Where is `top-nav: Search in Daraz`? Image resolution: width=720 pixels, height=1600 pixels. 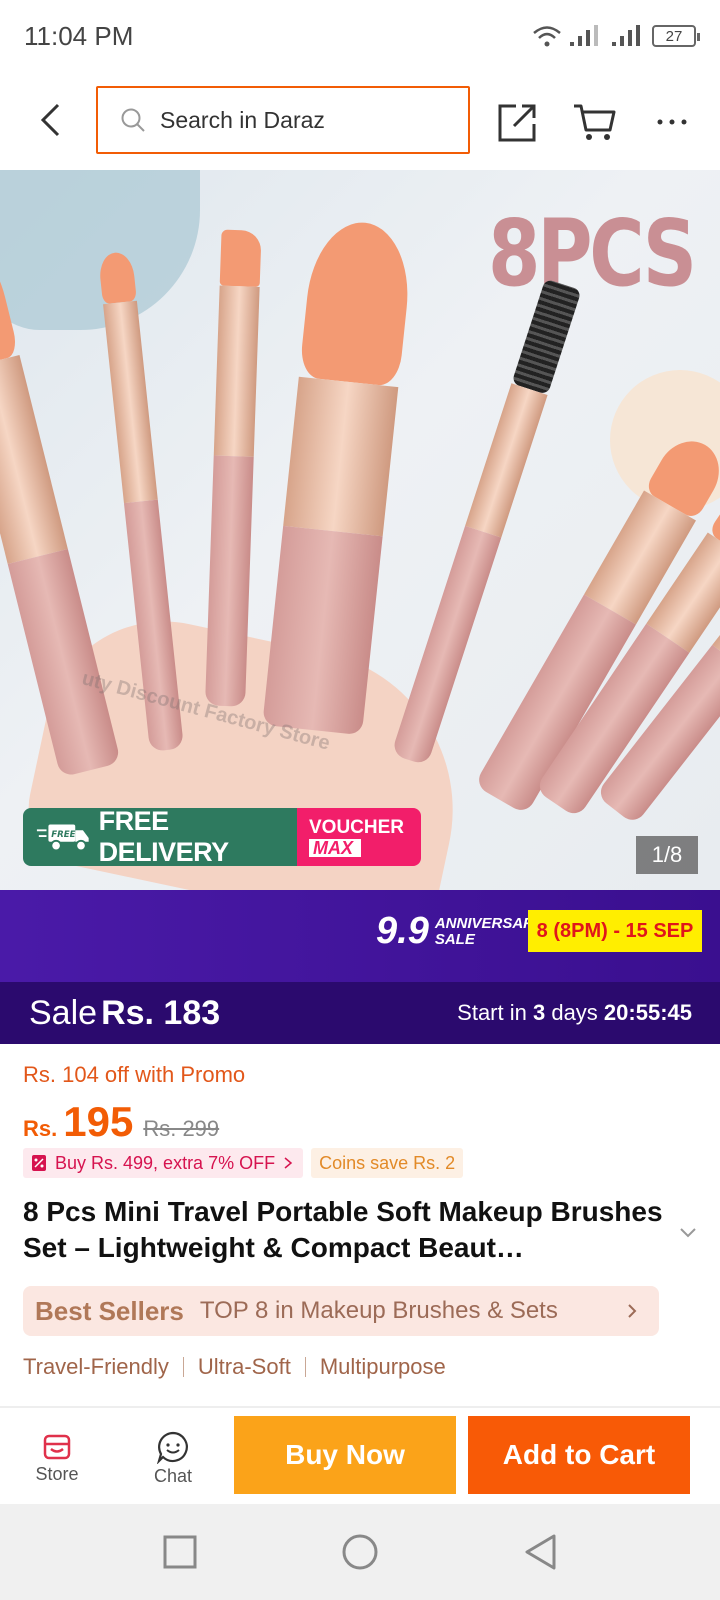 top-nav: Search in Daraz is located at coordinates (360, 121).